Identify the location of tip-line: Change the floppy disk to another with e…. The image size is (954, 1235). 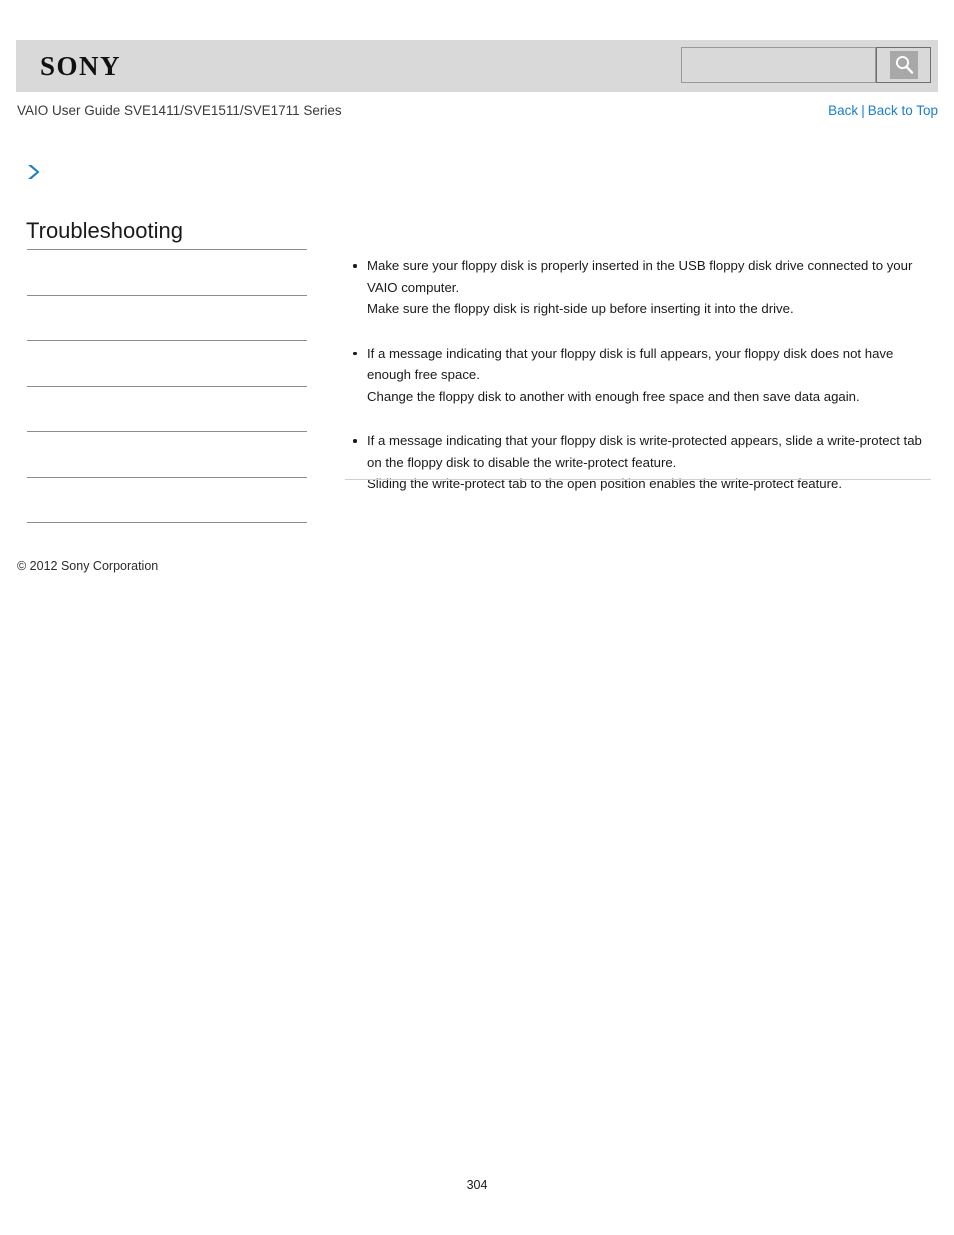
(613, 396).